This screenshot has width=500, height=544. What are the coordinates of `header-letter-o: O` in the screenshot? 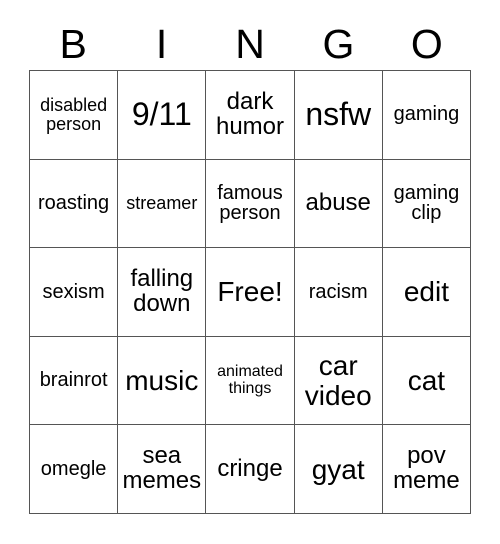 It's located at (426, 43).